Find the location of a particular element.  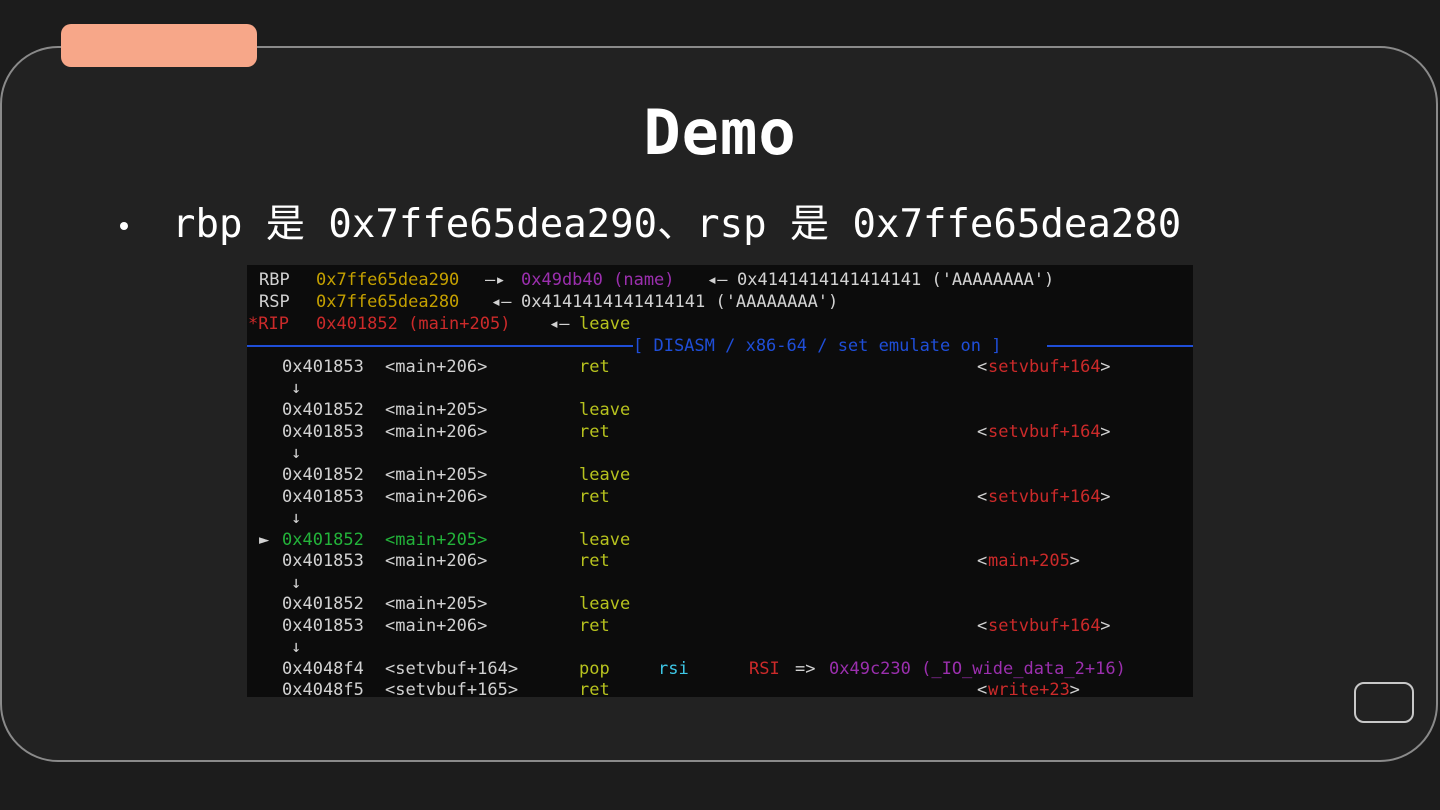

register-name: RBP is located at coordinates (274, 280).